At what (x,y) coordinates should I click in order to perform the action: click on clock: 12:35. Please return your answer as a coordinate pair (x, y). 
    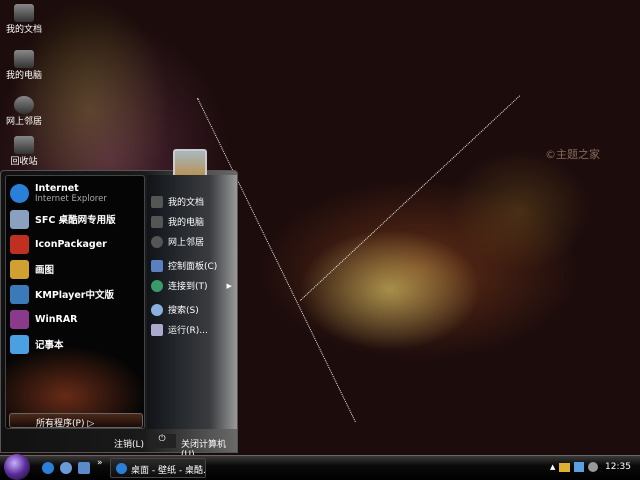
    Looking at the image, I should click on (618, 467).